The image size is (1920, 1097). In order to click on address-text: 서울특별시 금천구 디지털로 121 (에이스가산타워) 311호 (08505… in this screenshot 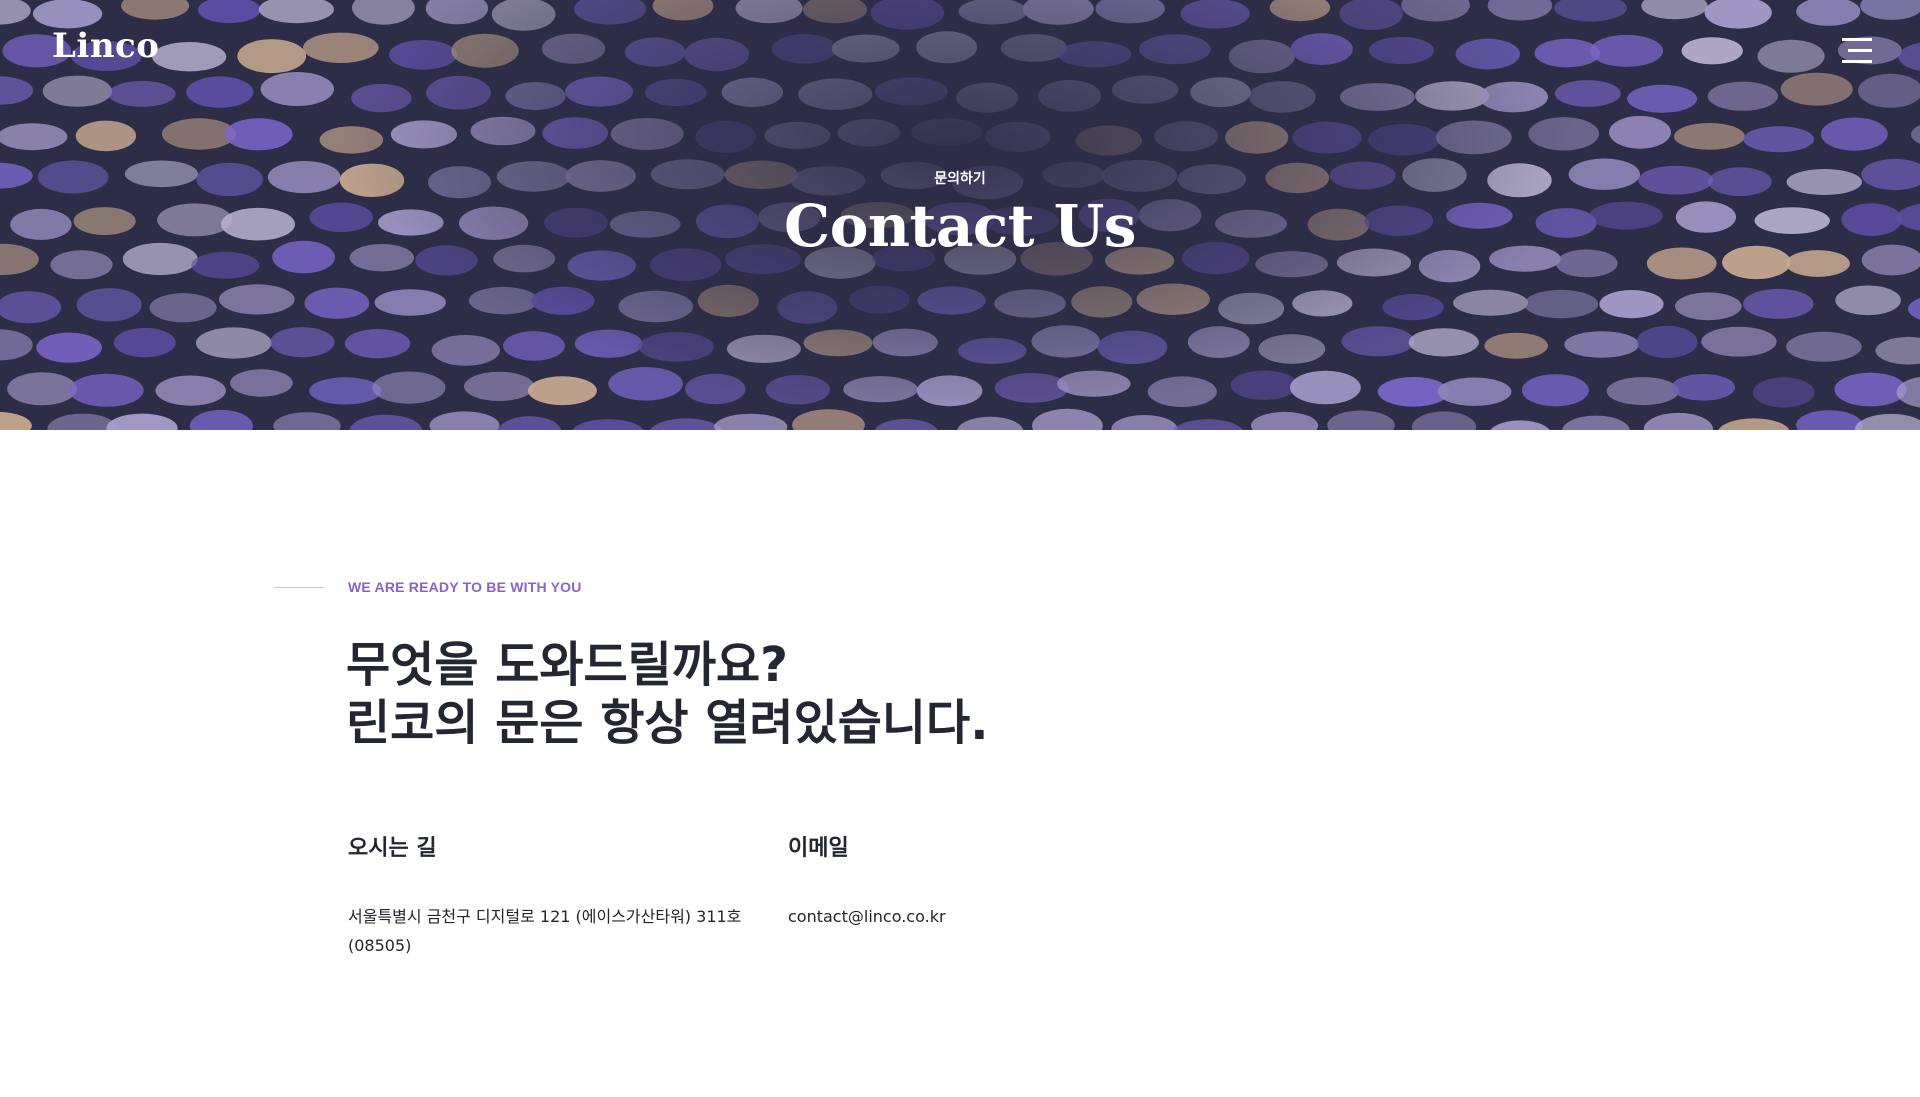, I will do `click(548, 931)`.